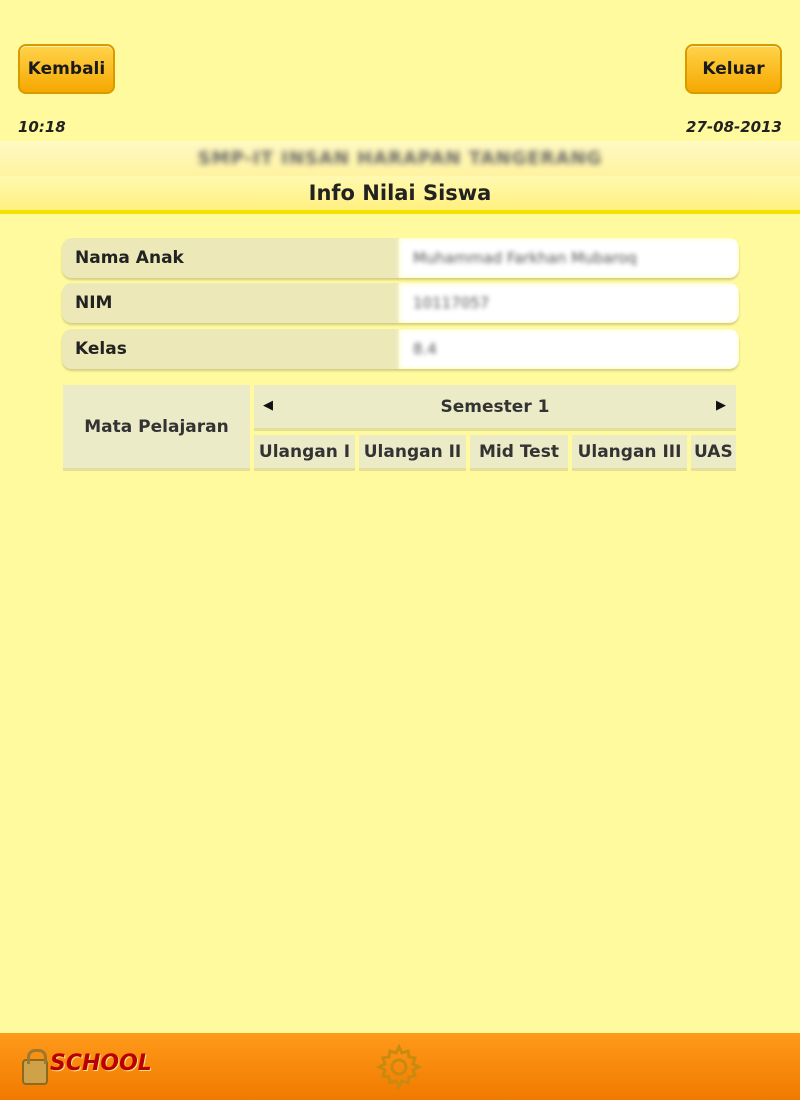  What do you see at coordinates (268, 405) in the screenshot?
I see `triangle-left-icon: ◀` at bounding box center [268, 405].